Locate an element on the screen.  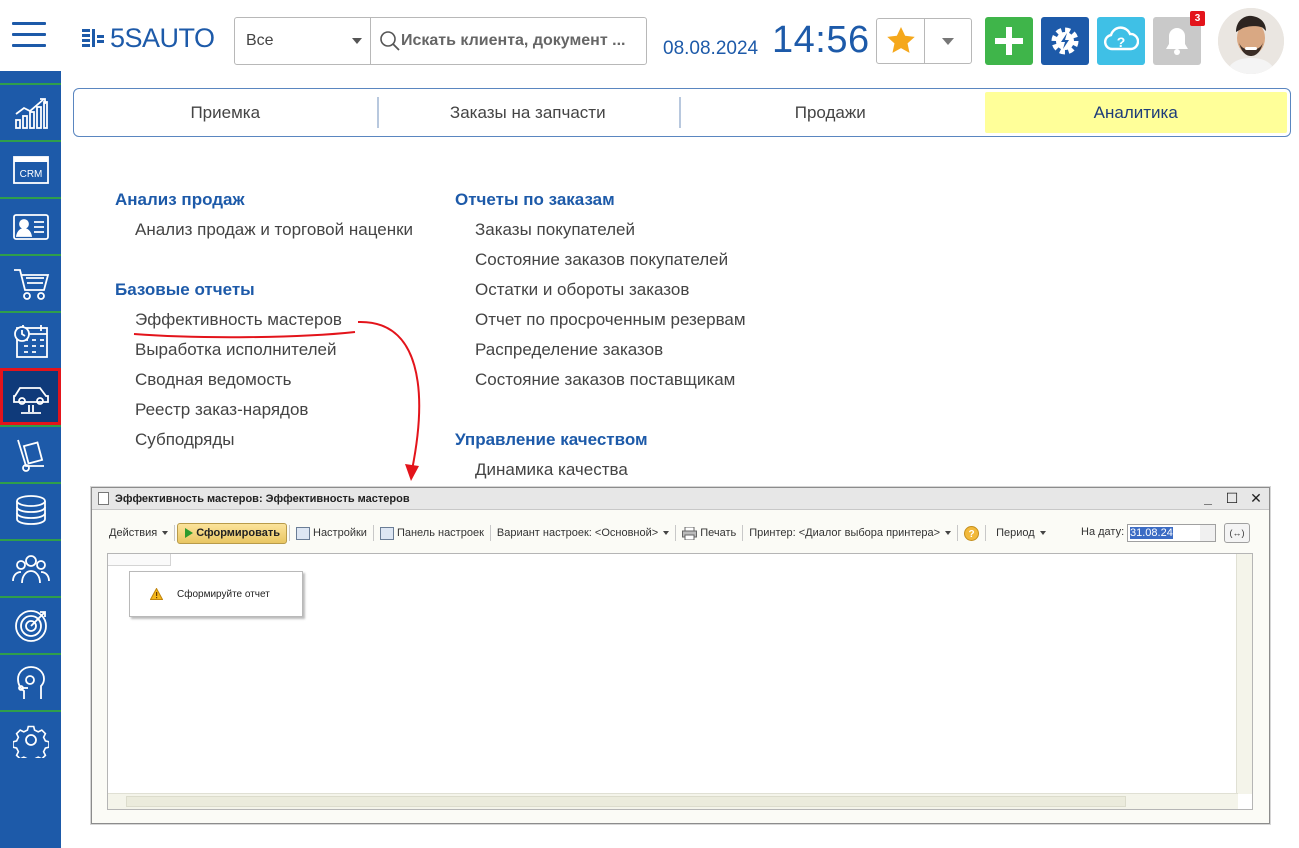
user-avatar is located at coordinates (1251, 41).